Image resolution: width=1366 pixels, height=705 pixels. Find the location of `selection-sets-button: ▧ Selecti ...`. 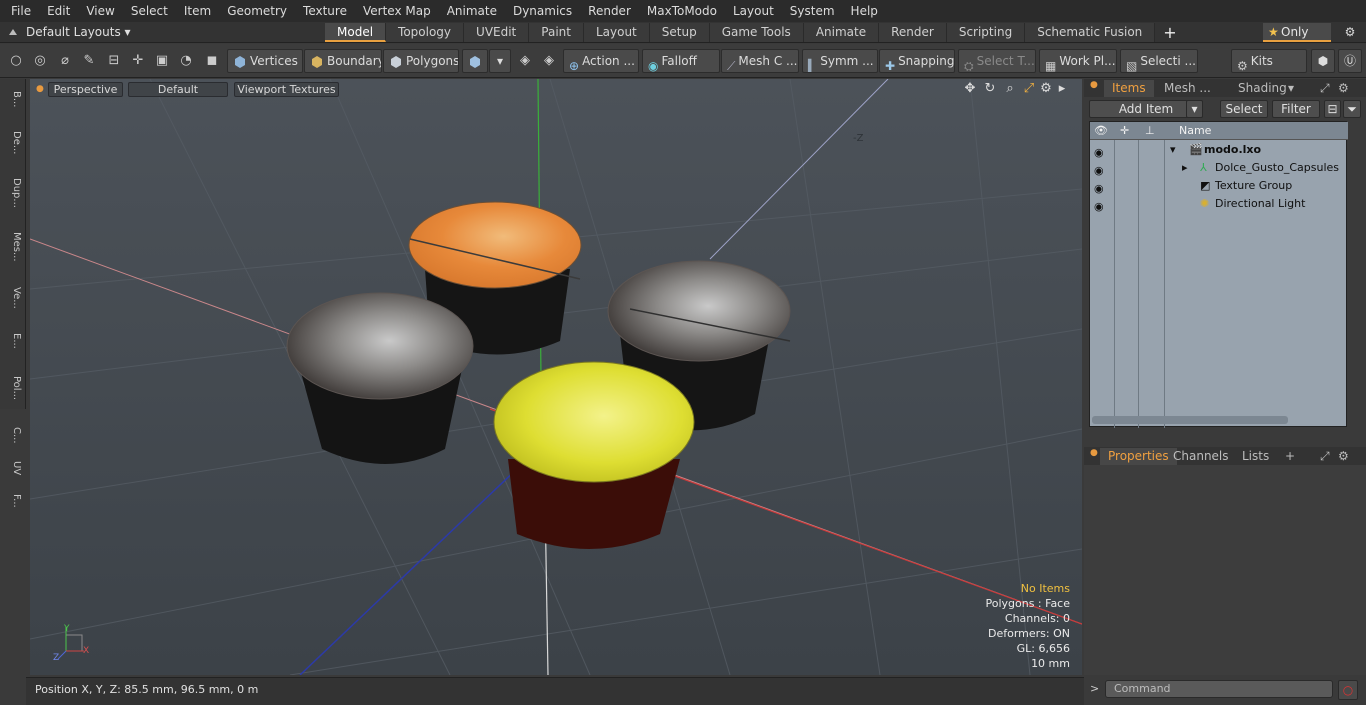

selection-sets-button: ▧ Selecti ... is located at coordinates (1159, 61).